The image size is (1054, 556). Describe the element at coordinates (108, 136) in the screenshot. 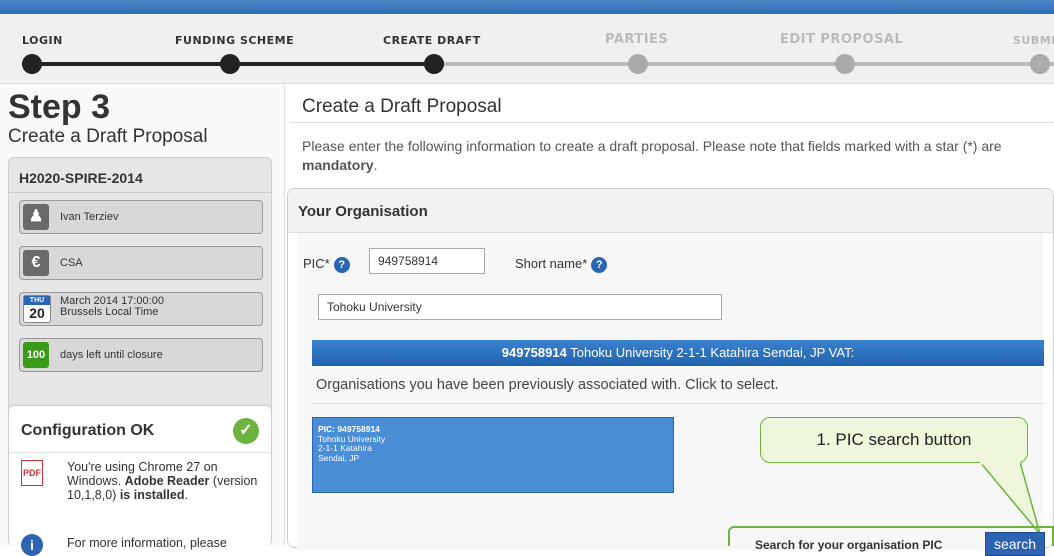

I see `step-subtitle: Create a Draft Proposal` at that location.